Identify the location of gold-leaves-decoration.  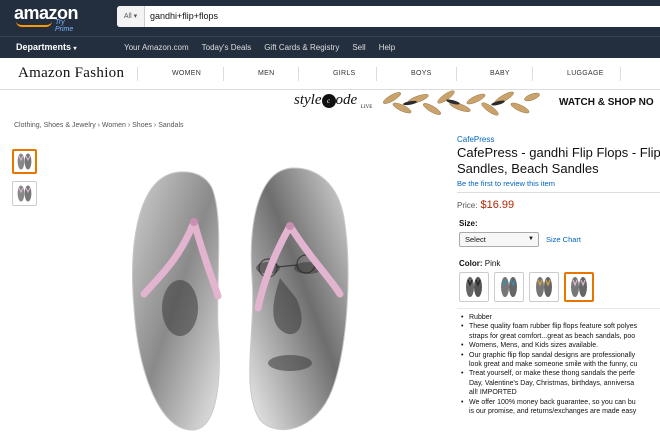
(461, 103).